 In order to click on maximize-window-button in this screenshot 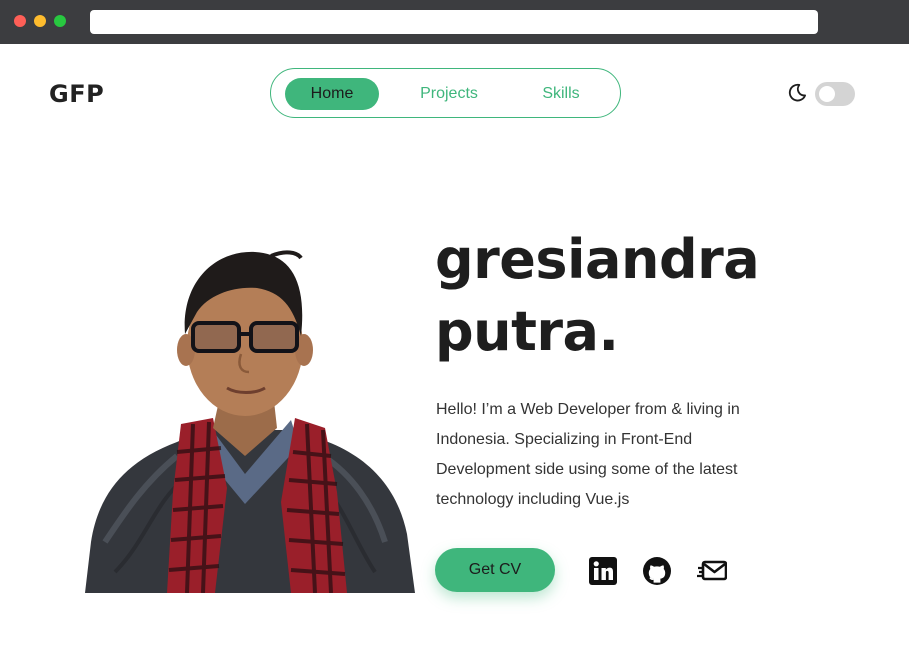, I will do `click(60, 21)`.